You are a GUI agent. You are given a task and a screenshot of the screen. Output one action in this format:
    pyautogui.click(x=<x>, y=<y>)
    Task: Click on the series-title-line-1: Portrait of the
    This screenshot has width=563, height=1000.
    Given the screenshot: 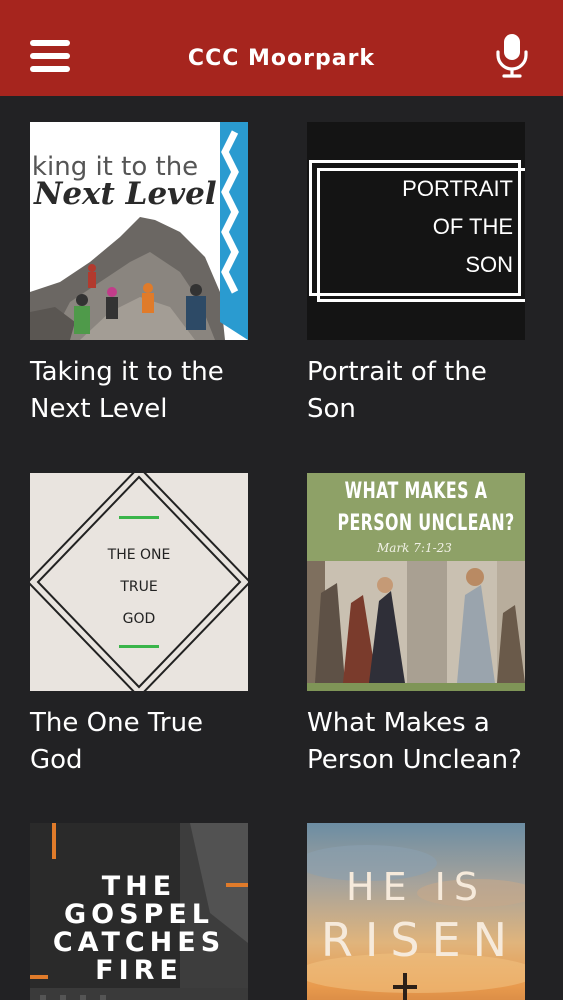 What is the action you would take?
    pyautogui.click(x=397, y=372)
    